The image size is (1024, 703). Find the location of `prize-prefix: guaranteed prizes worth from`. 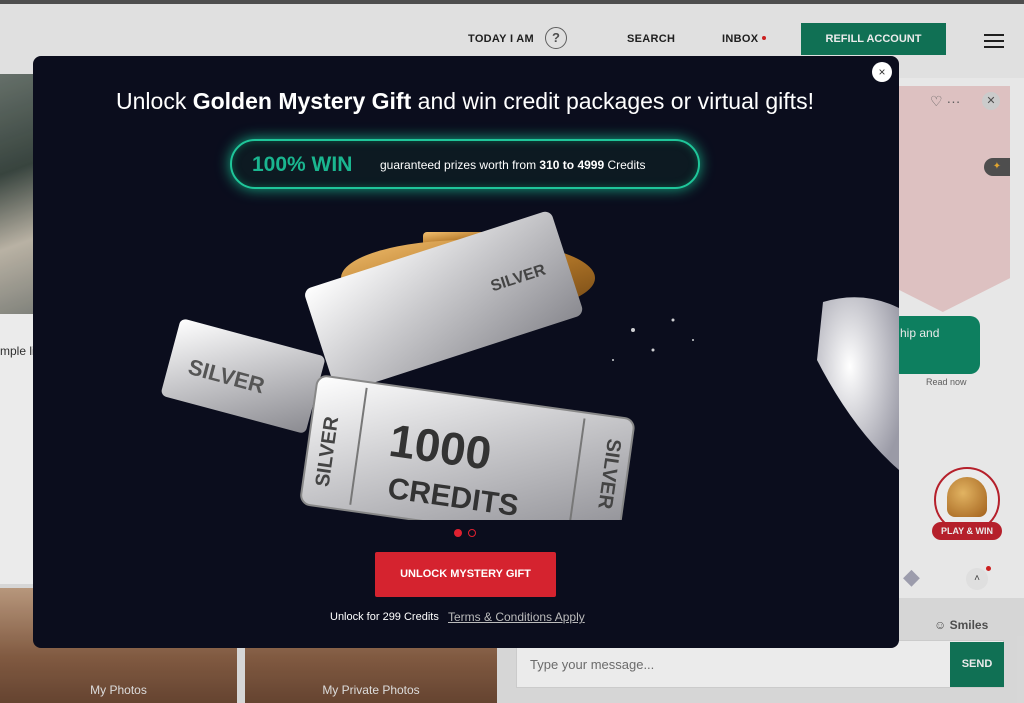

prize-prefix: guaranteed prizes worth from is located at coordinates (460, 165).